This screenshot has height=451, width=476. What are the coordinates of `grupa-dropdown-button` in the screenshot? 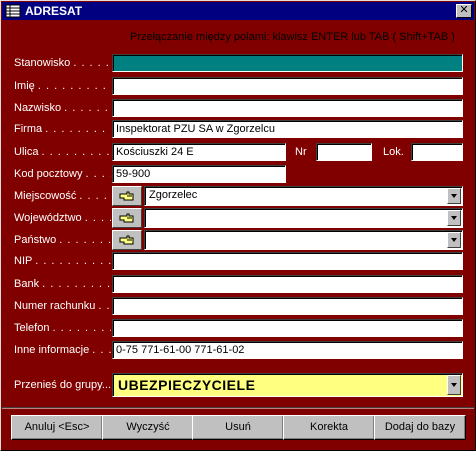 It's located at (454, 385).